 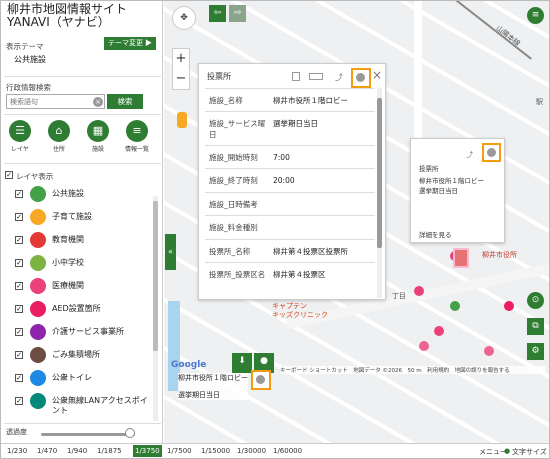 What do you see at coordinates (55, 101) in the screenshot?
I see `search-input` at bounding box center [55, 101].